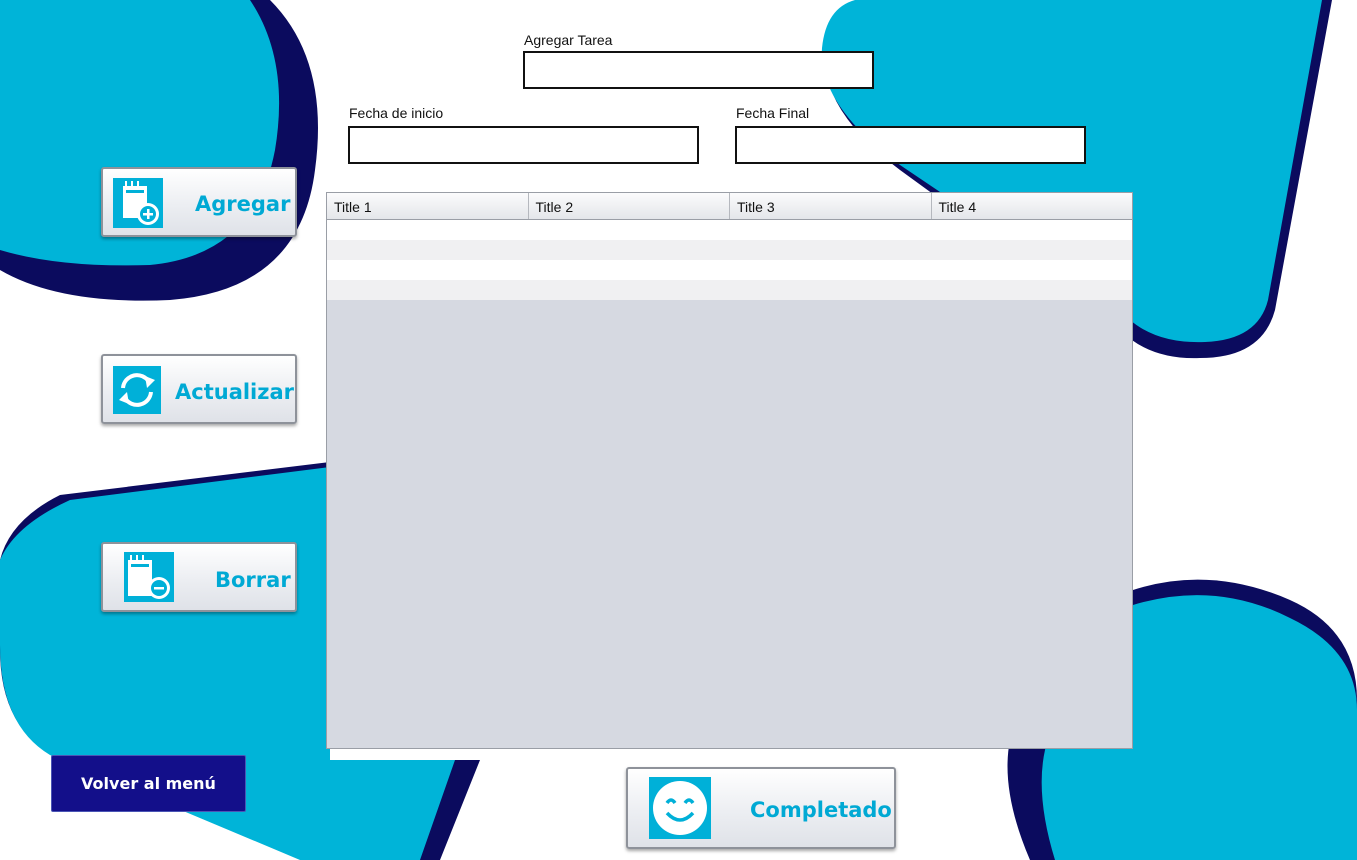 Image resolution: width=1357 pixels, height=860 pixels. I want to click on column-header: Title 4, so click(1032, 206).